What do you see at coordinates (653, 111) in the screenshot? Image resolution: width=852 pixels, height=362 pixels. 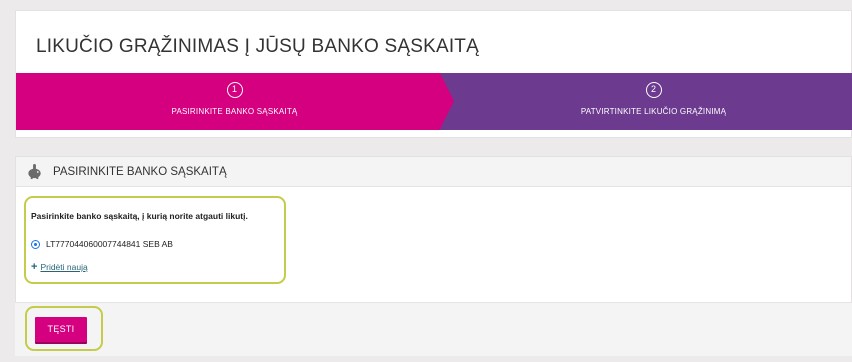 I see `step-2-label: PATVIRTINKITE LIKUČIO GRĄŽINIMĄ` at bounding box center [653, 111].